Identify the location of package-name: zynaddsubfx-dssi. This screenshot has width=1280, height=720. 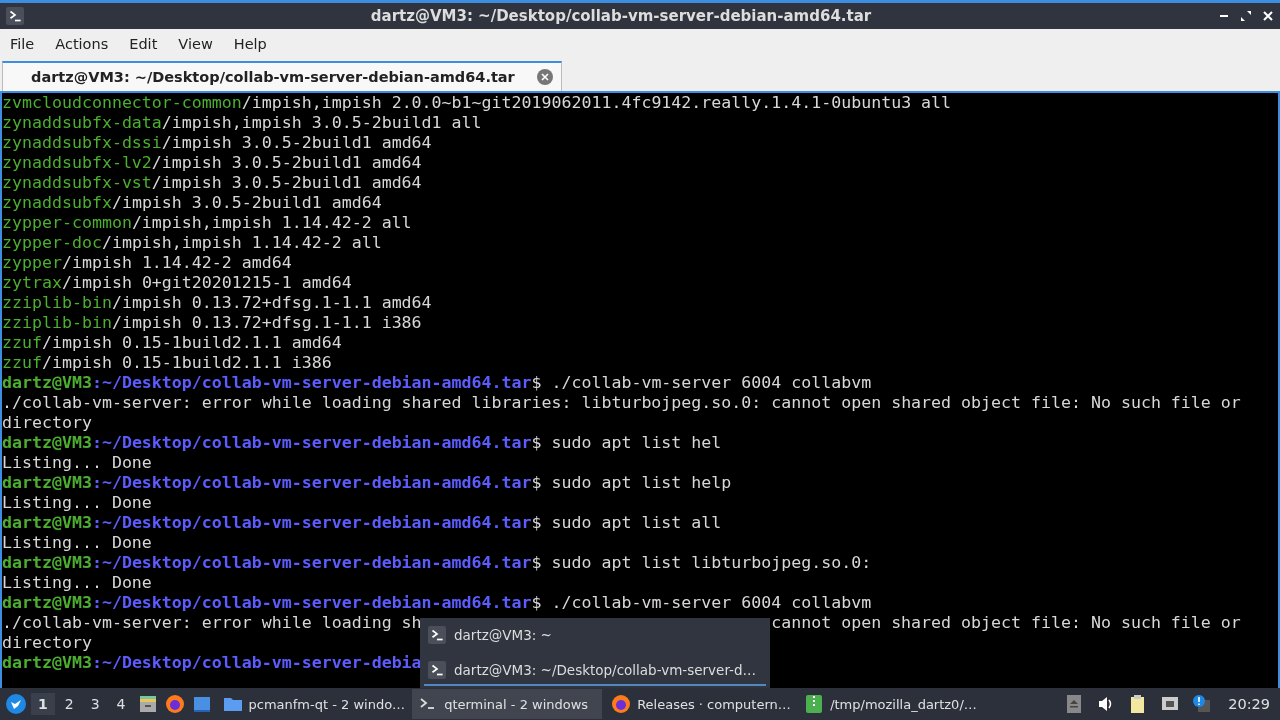
(82, 142).